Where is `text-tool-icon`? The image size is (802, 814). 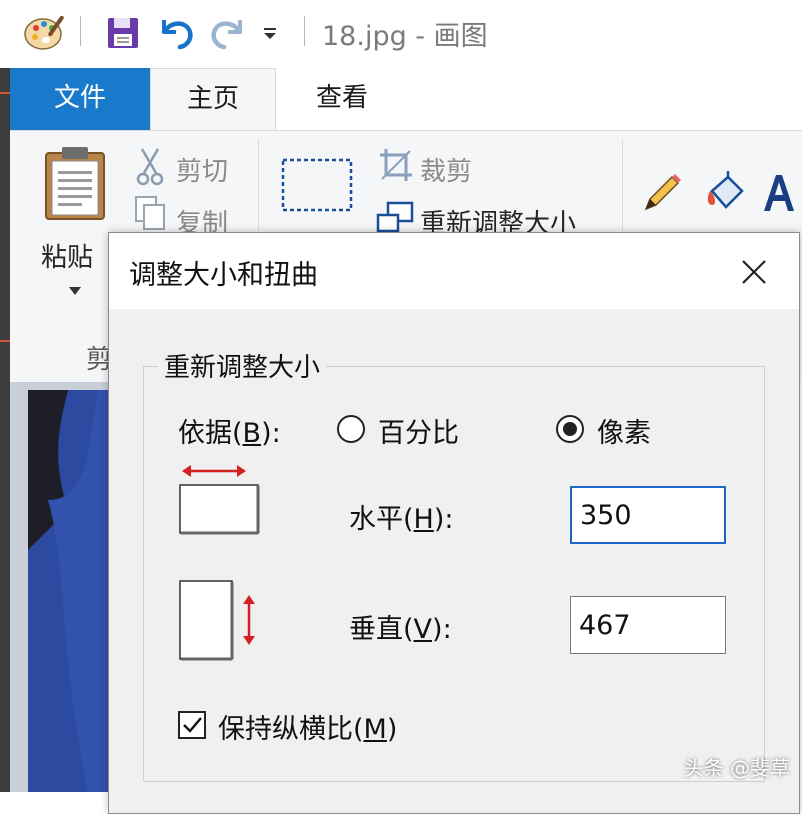 text-tool-icon is located at coordinates (778, 193).